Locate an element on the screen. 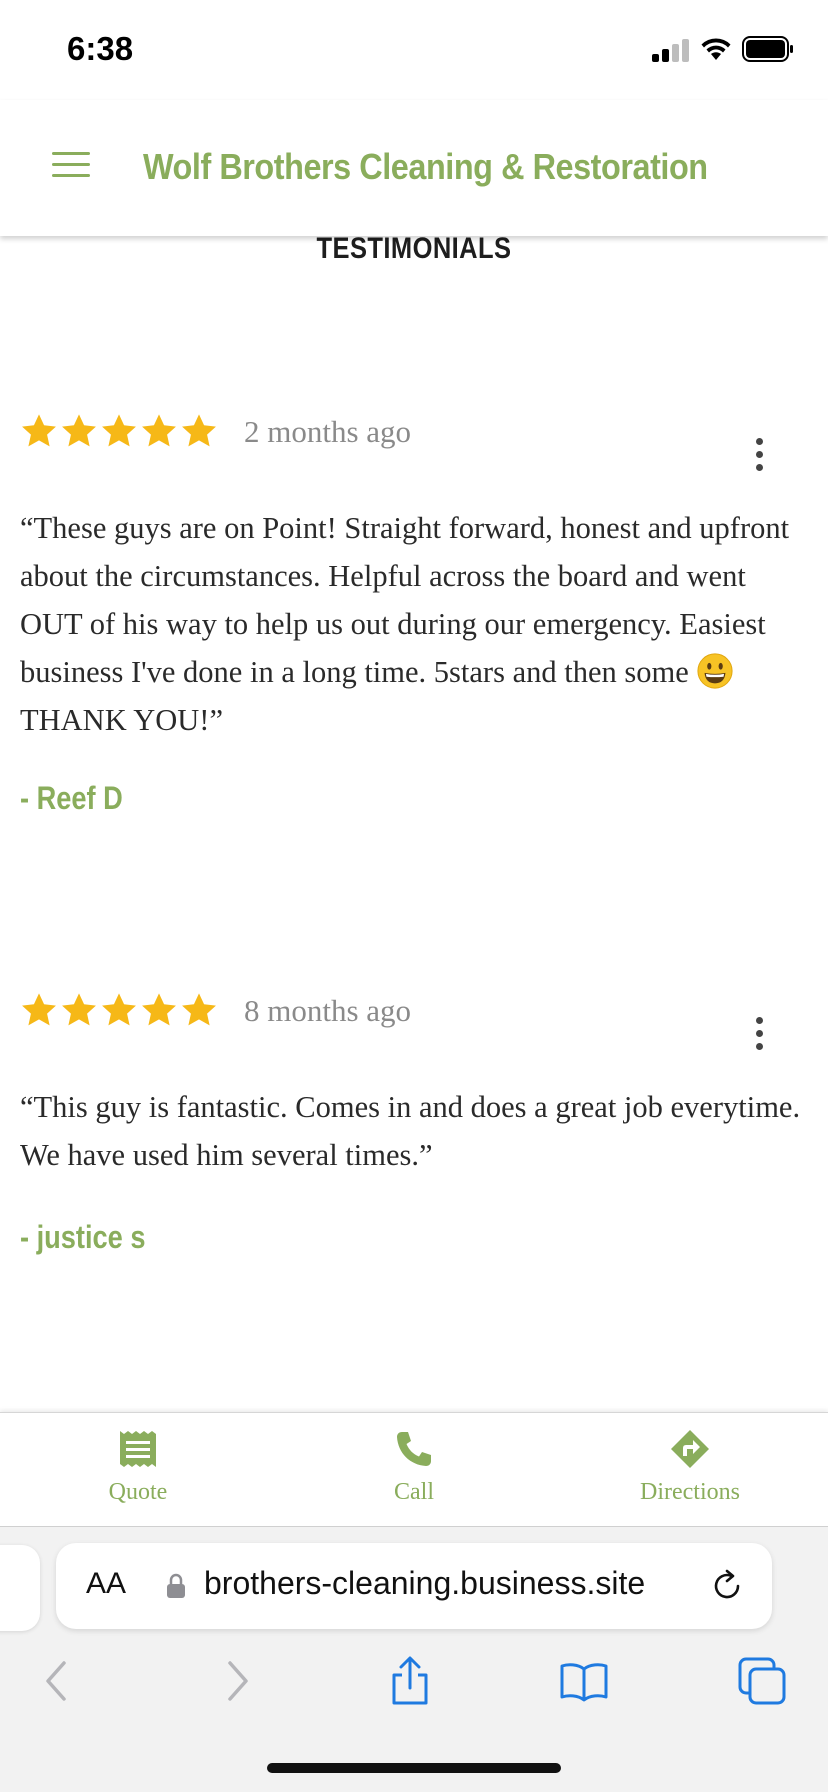  quote-action: Quote is located at coordinates (138, 1470).